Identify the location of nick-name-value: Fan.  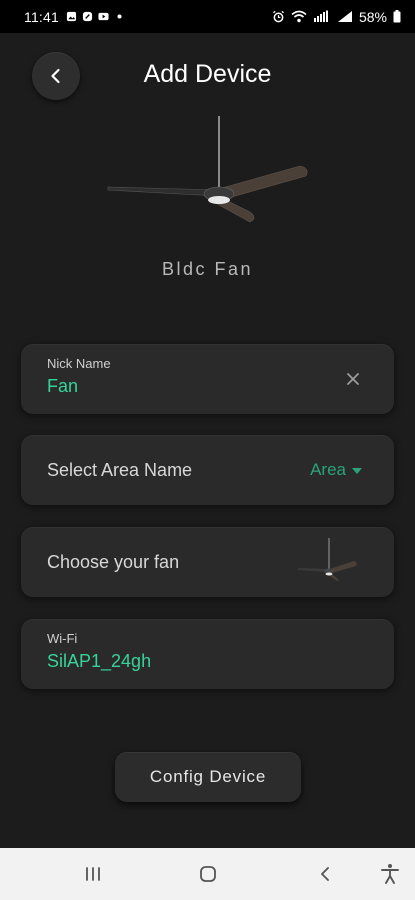
(62, 386).